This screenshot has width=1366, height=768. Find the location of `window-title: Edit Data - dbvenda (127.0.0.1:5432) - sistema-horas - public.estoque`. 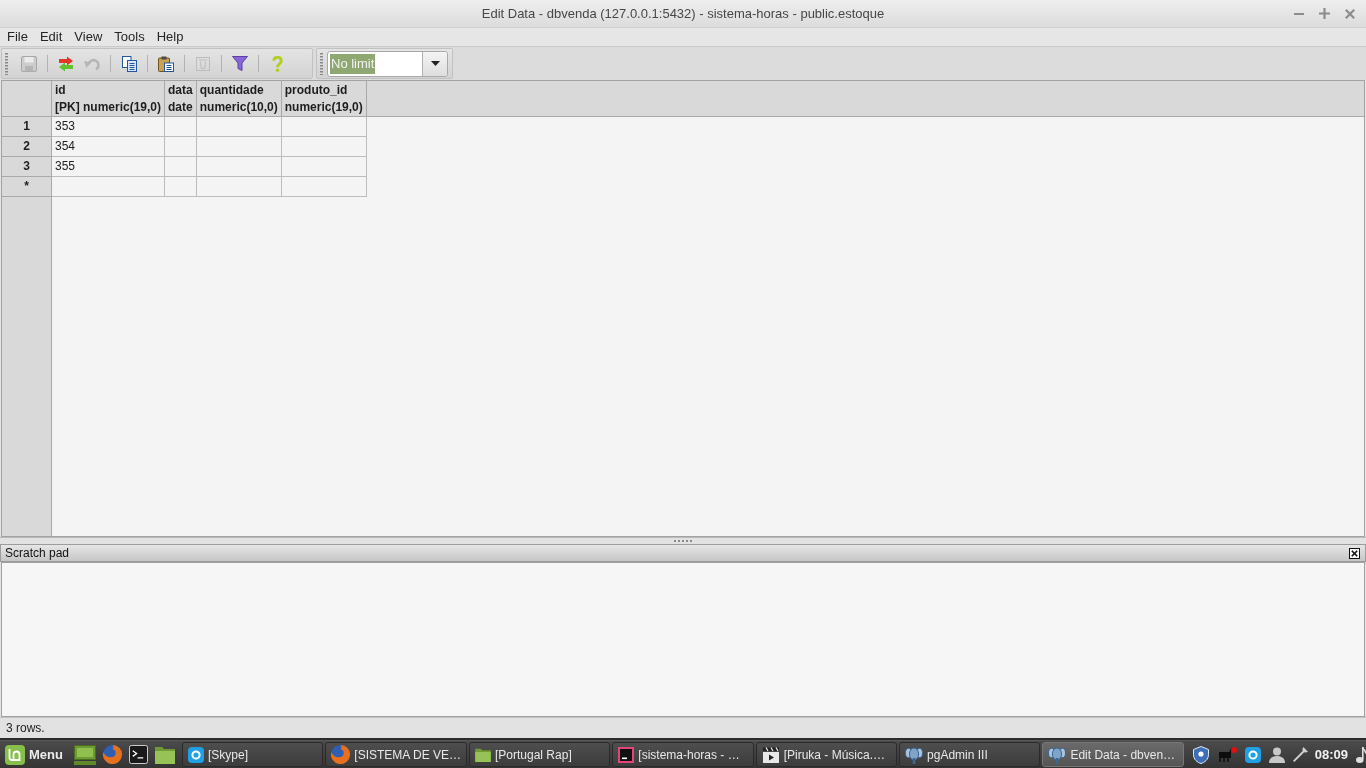

window-title: Edit Data - dbvenda (127.0.0.1:5432) - sistema-horas - public.estoque is located at coordinates (683, 13).